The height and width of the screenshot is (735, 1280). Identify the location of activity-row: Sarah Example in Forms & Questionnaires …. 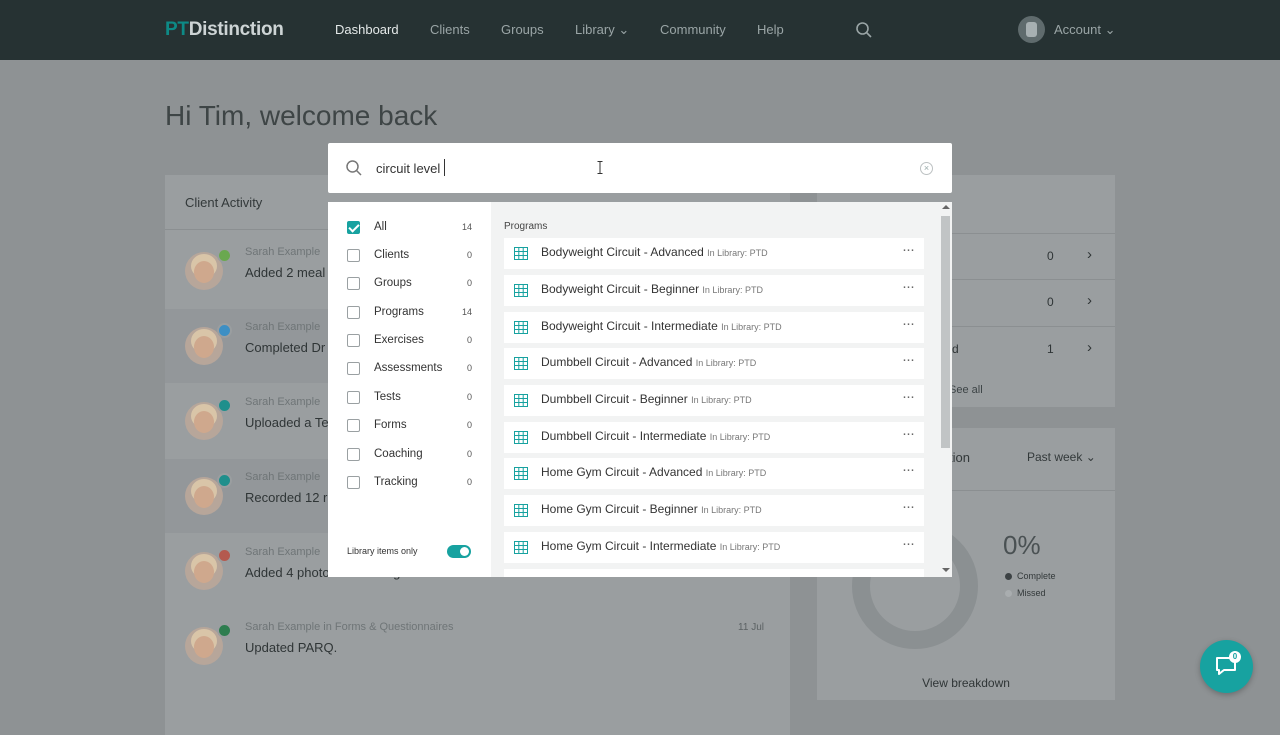
(477, 646).